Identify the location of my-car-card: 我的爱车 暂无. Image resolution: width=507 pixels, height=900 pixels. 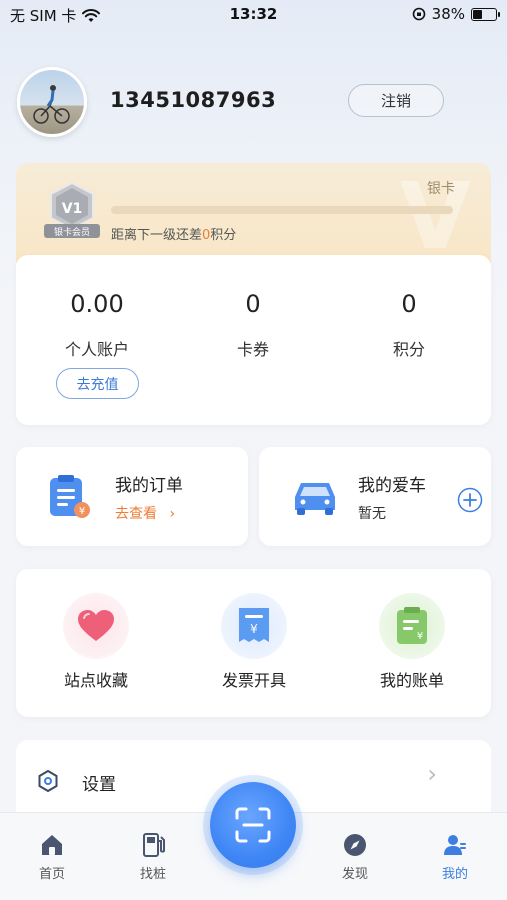
(375, 496).